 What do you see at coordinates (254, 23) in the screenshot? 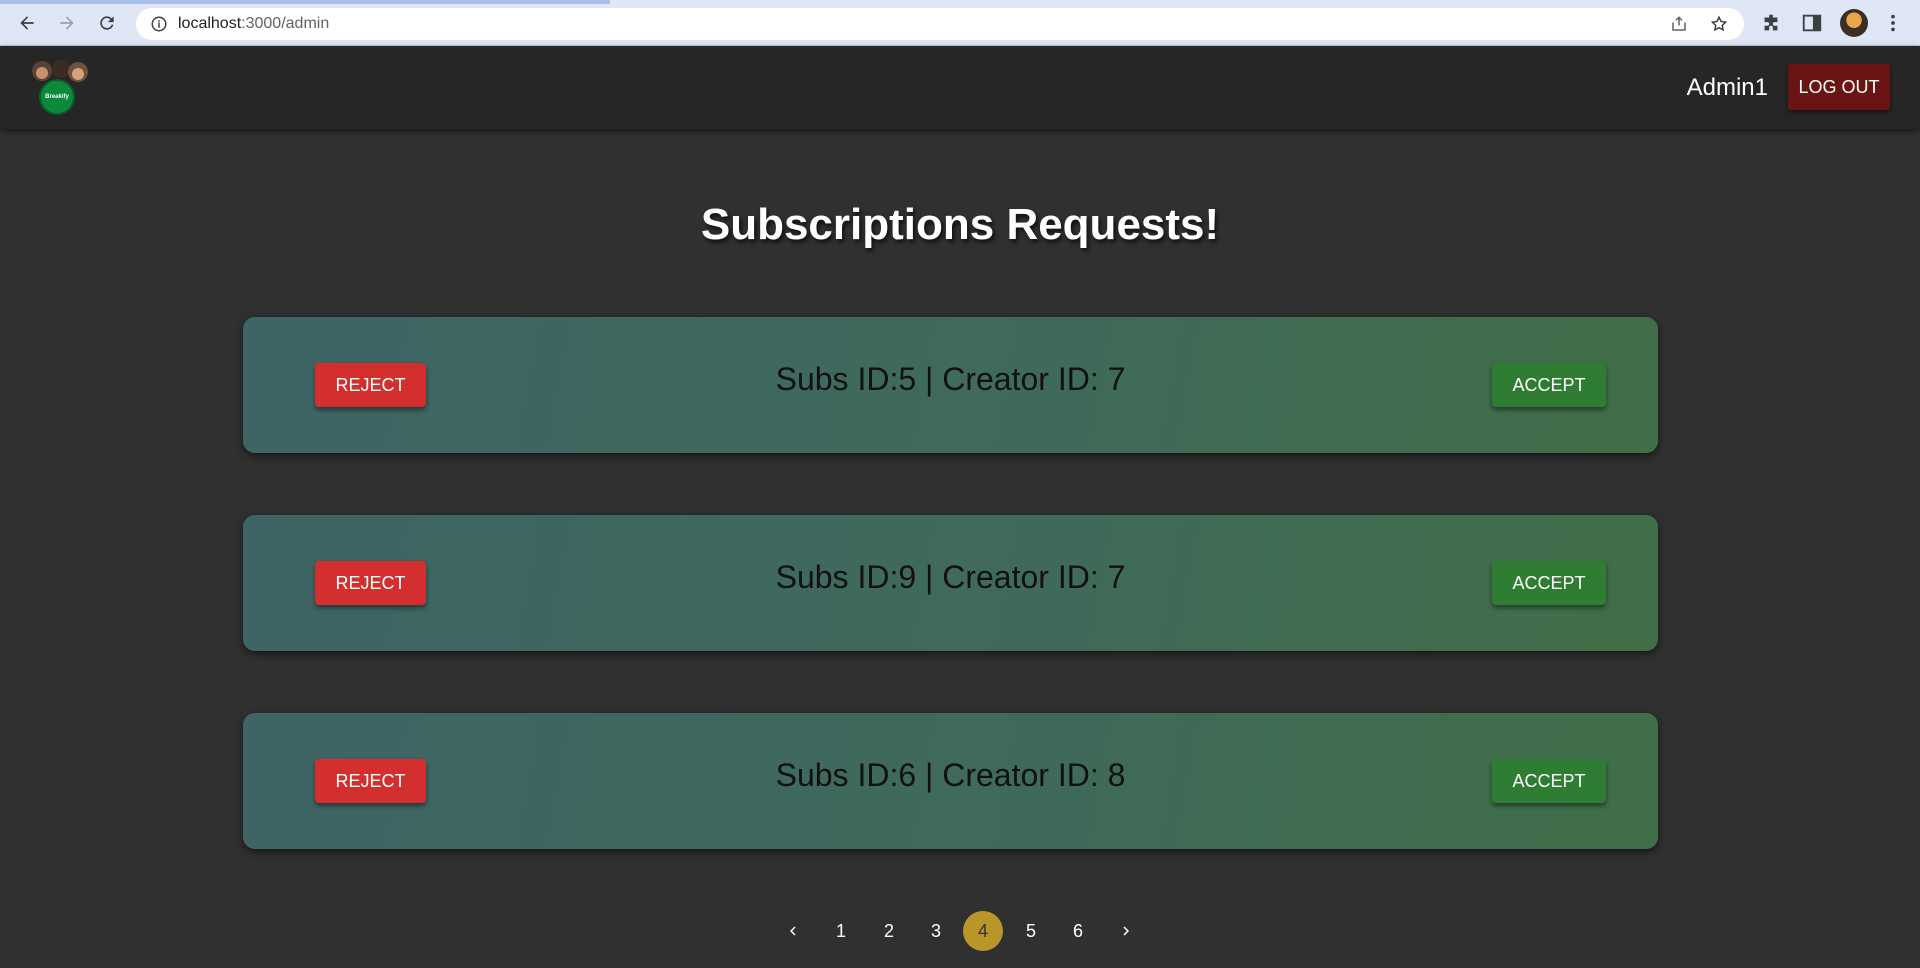
I see `url-text: localhost:3000/admin` at bounding box center [254, 23].